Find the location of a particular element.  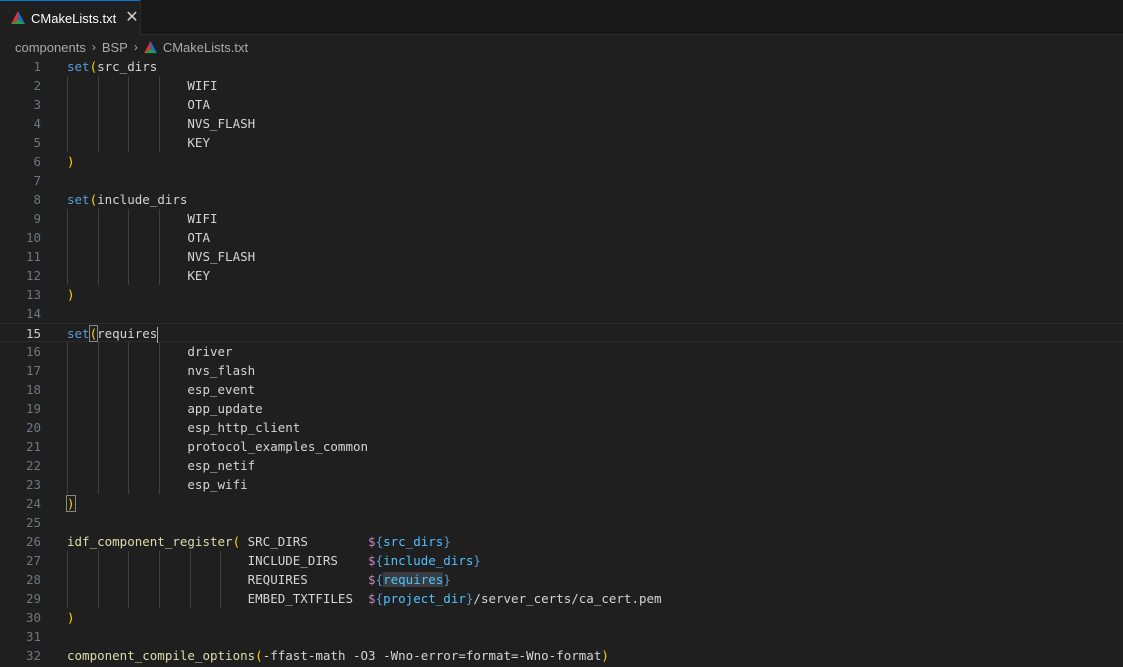

line-number: 9 is located at coordinates (37, 218).